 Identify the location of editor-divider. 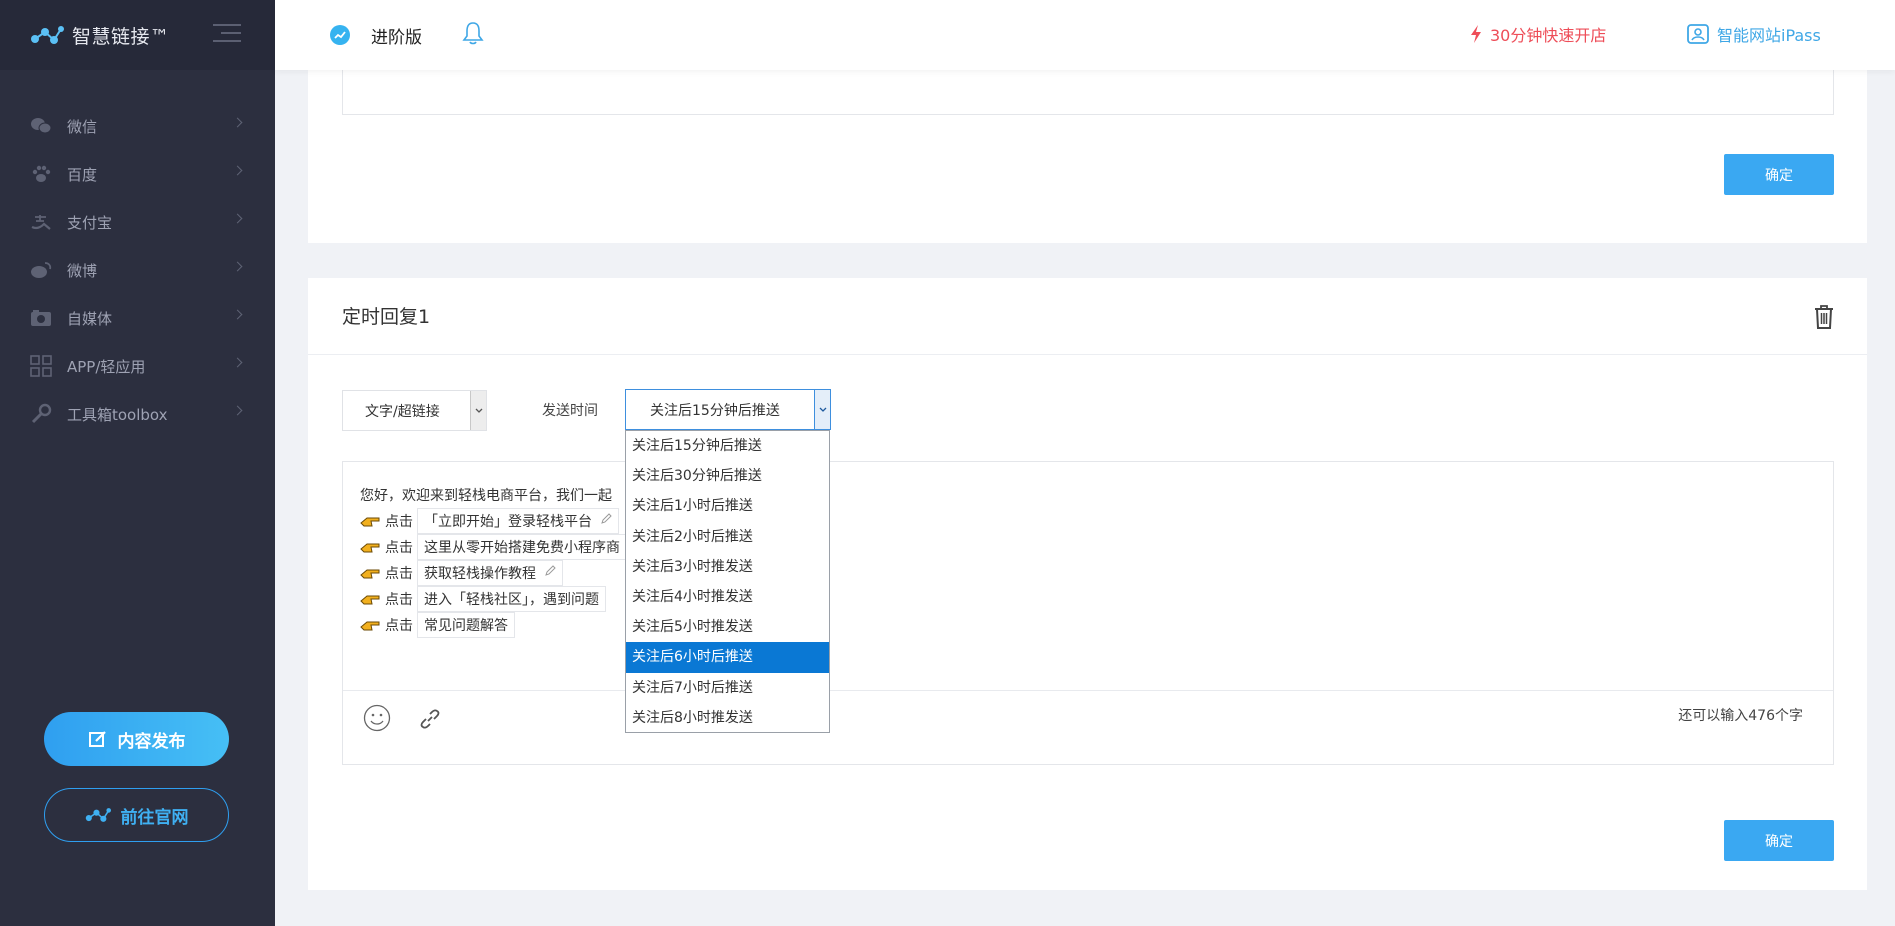
(1088, 690).